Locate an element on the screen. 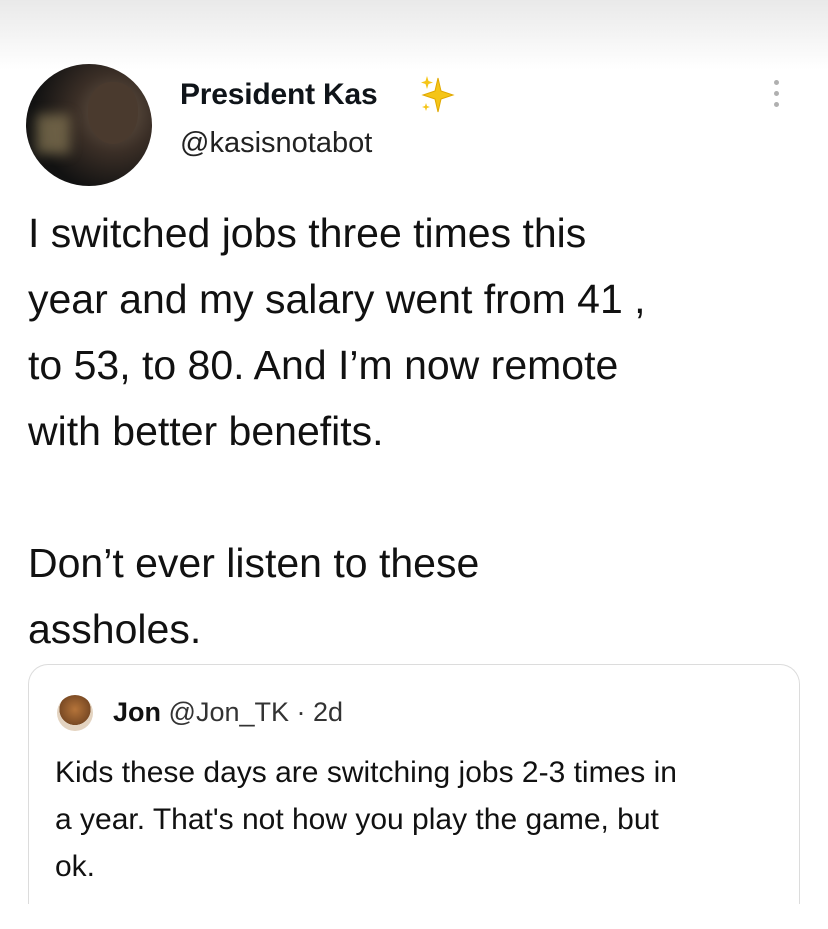 The height and width of the screenshot is (929, 828). author-handle: @kasisnotabot is located at coordinates (276, 143).